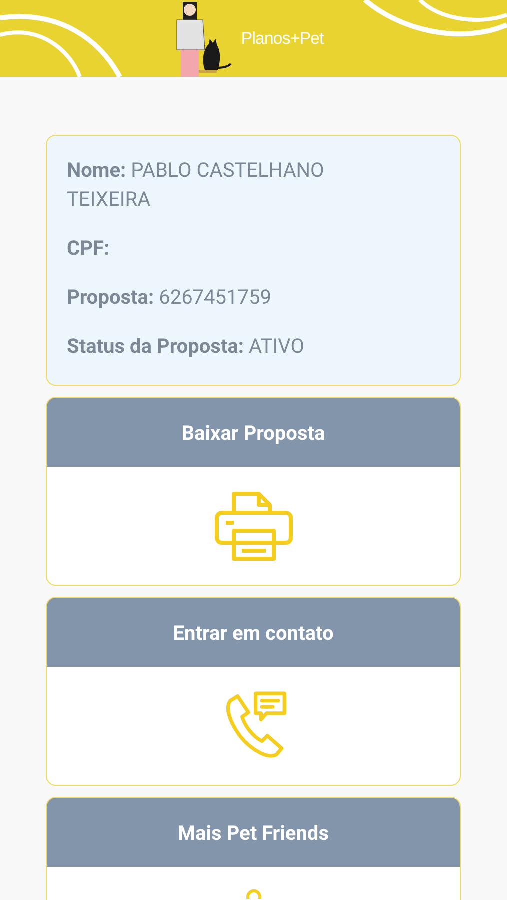  I want to click on action-title: Entrar em contato, so click(253, 632).